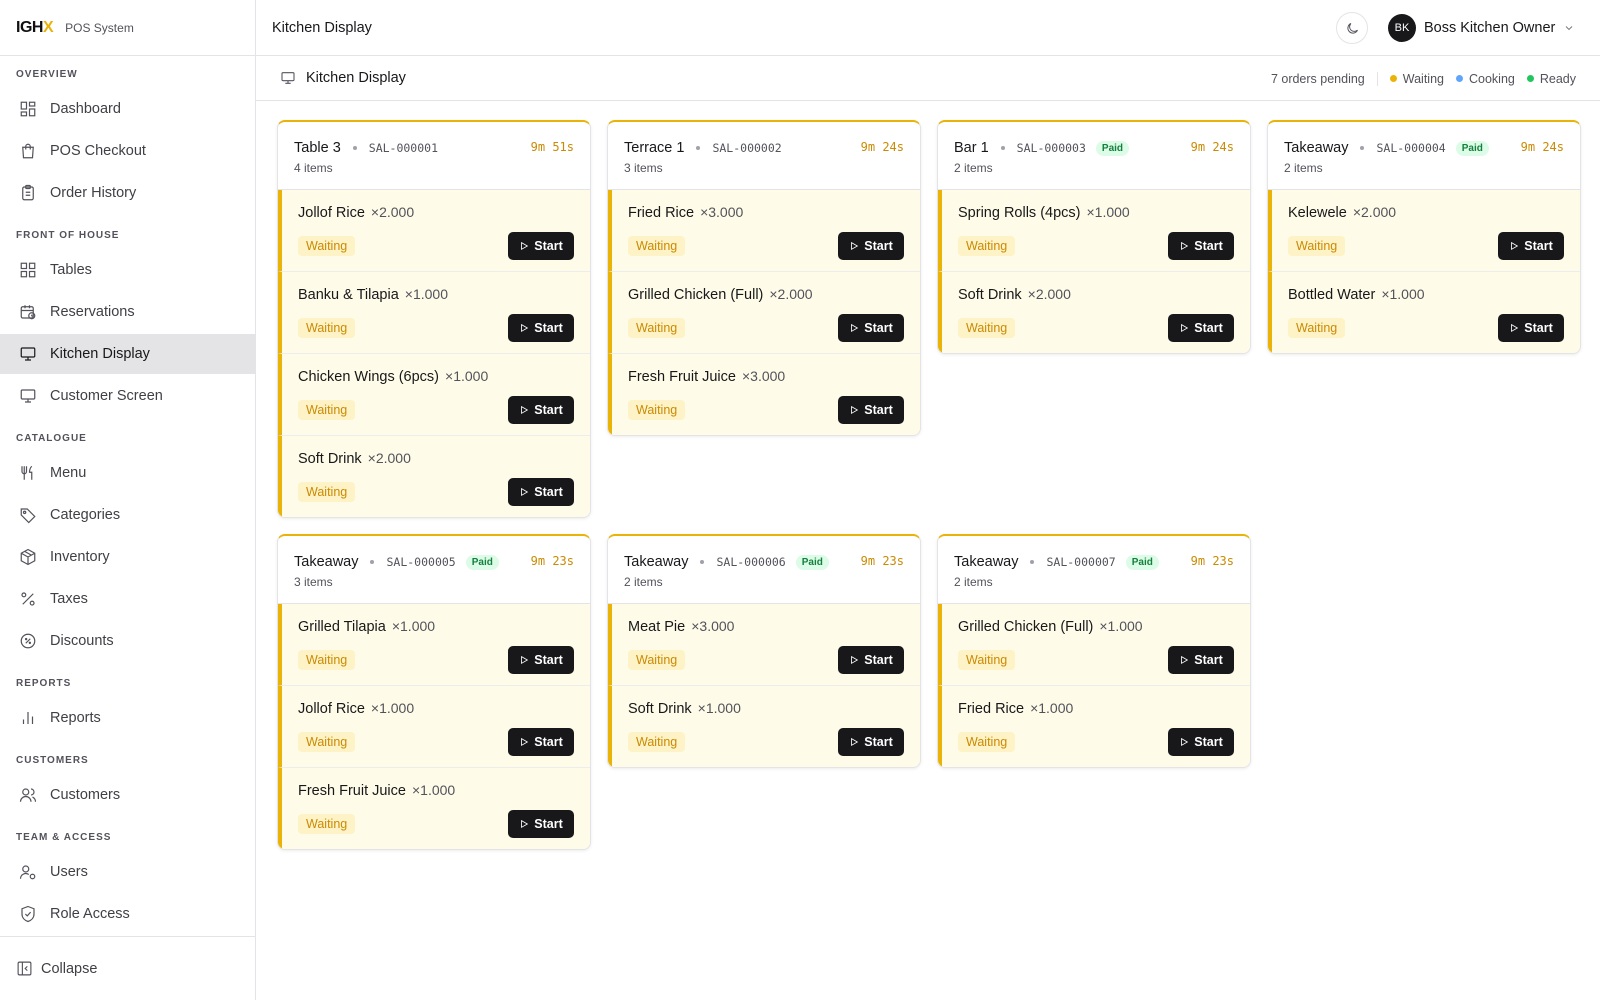  I want to click on sidebar-item-reports: Reports, so click(127, 718).